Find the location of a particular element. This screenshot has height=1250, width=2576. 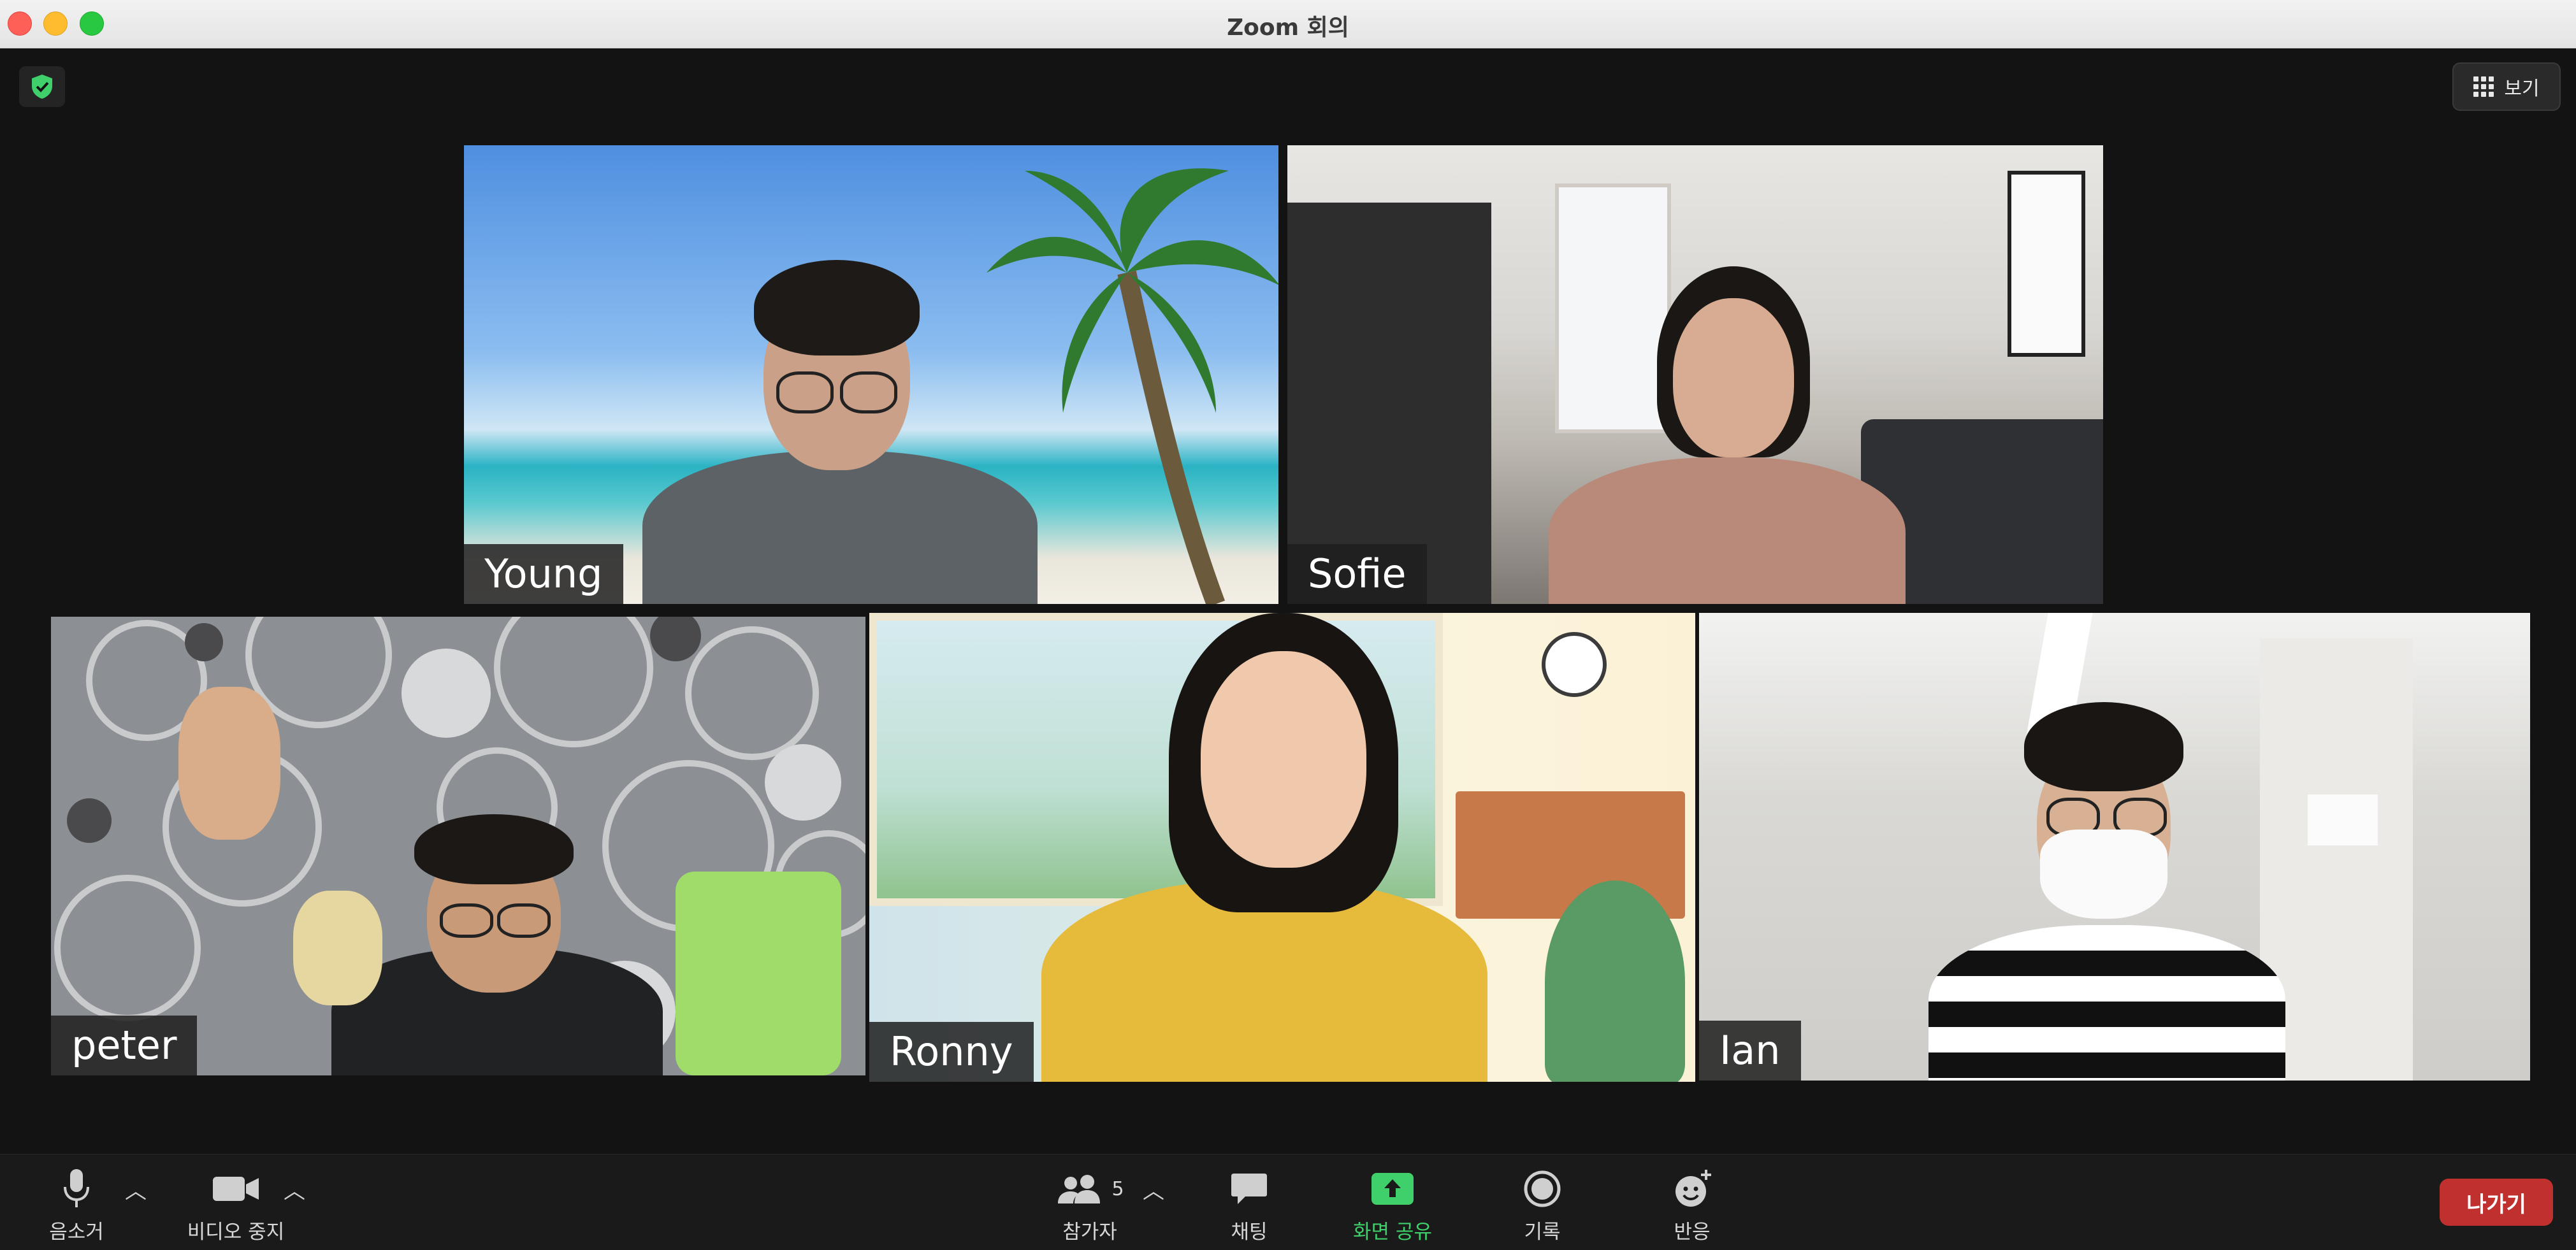

stop-video-label: 비디오 중지 is located at coordinates (236, 1233).